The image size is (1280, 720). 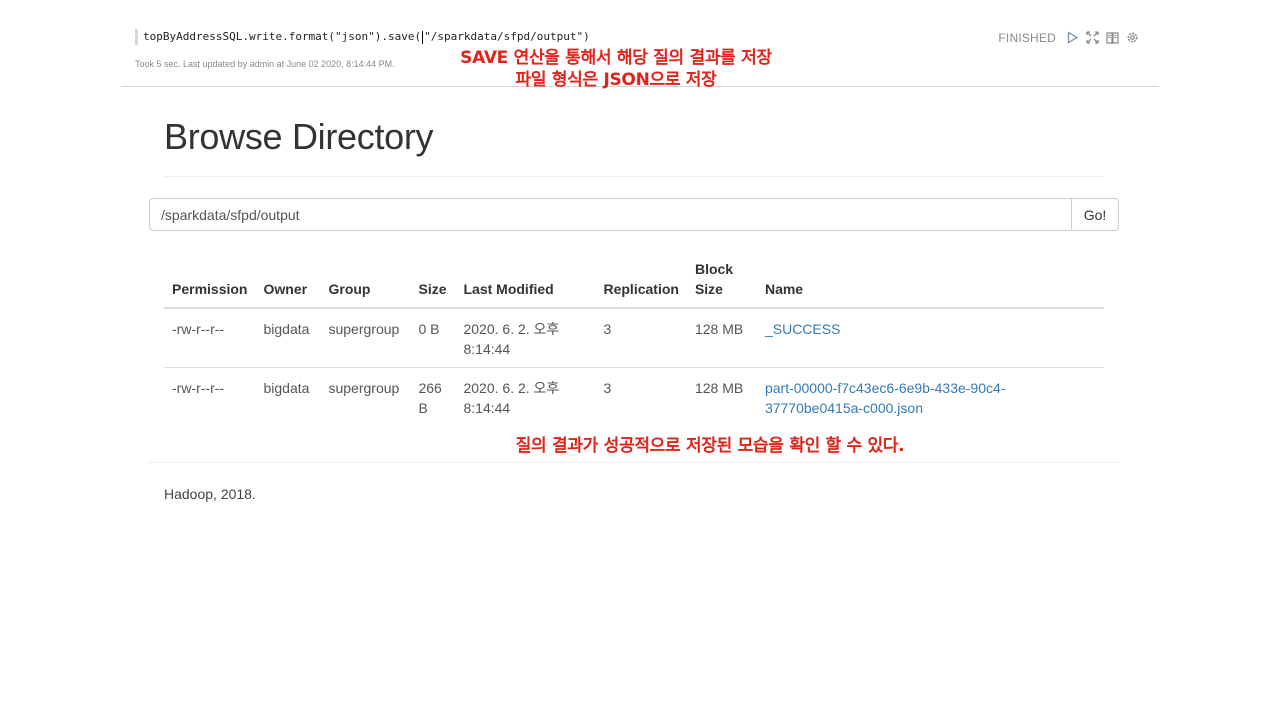 What do you see at coordinates (210, 282) in the screenshot?
I see `column-header-permission: Permission` at bounding box center [210, 282].